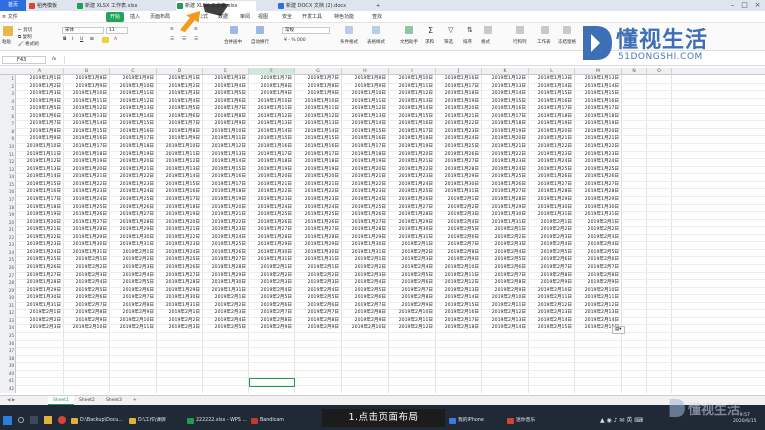 The width and height of the screenshot is (765, 430). Describe the element at coordinates (317, 298) in the screenshot. I see `table-cell: 2019年2月5日` at that location.